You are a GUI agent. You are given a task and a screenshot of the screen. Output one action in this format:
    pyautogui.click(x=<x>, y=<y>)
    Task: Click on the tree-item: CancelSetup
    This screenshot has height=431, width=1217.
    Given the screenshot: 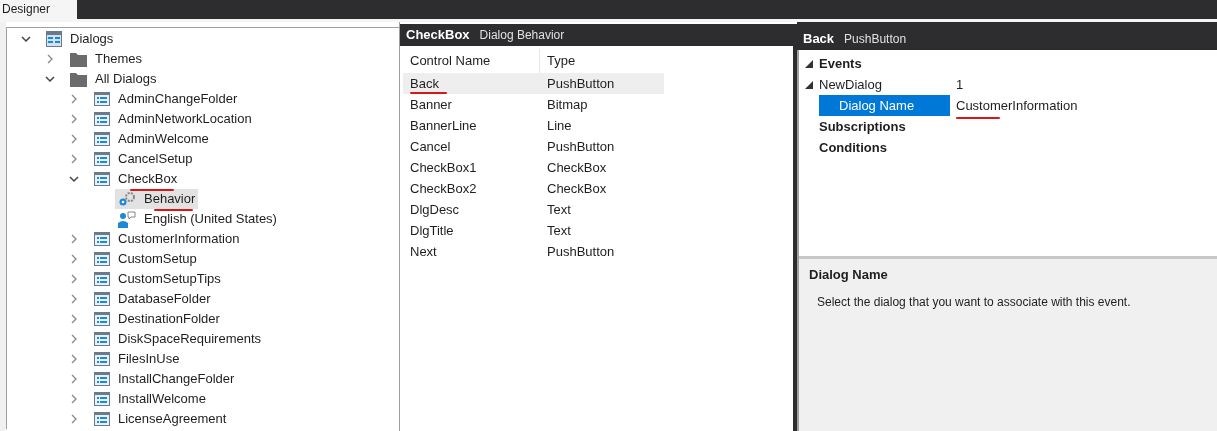 What is the action you would take?
    pyautogui.click(x=143, y=159)
    